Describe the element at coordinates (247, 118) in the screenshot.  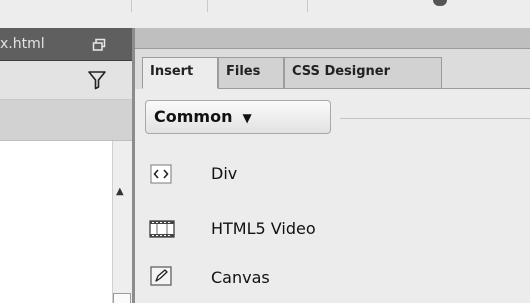
I see `chevron-down-icon: ▼` at that location.